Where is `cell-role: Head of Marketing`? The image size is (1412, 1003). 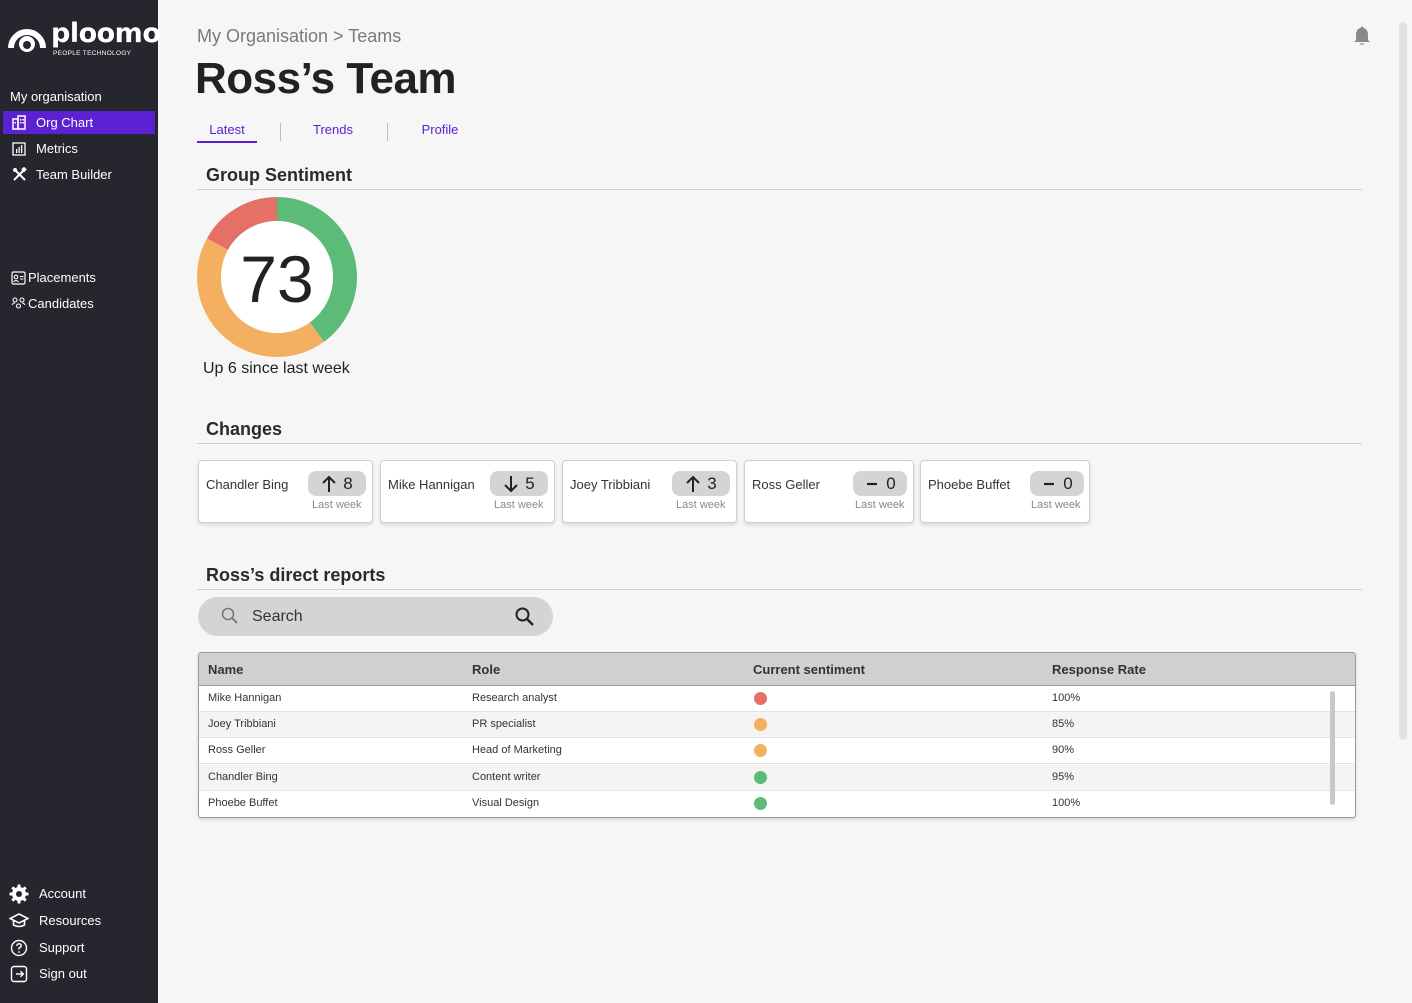
cell-role: Head of Marketing is located at coordinates (517, 750).